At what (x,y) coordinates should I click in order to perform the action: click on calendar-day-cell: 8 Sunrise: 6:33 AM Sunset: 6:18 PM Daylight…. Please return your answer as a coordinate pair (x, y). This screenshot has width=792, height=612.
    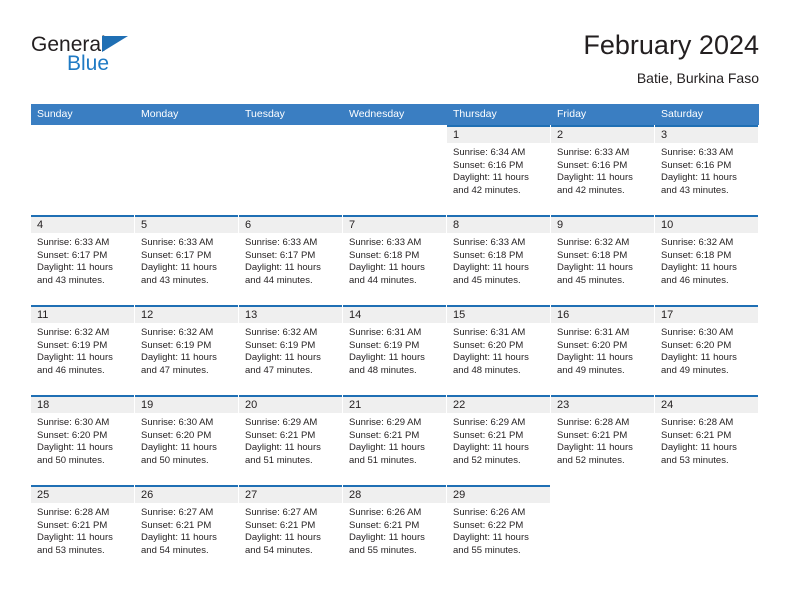
    Looking at the image, I should click on (499, 260).